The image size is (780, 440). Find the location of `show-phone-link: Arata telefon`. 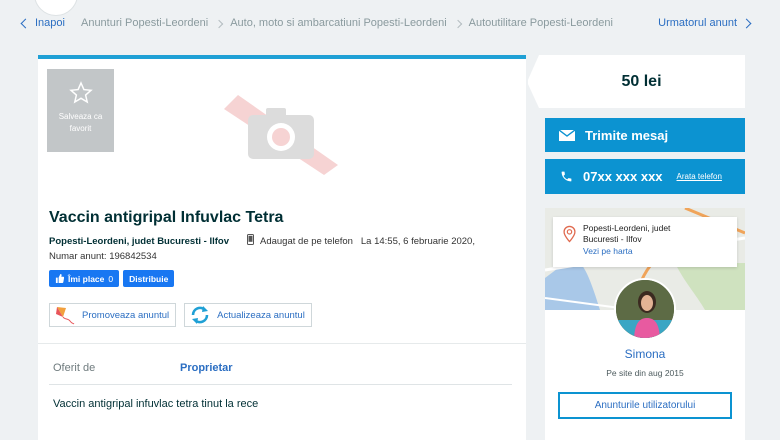

show-phone-link: Arata telefon is located at coordinates (699, 176).